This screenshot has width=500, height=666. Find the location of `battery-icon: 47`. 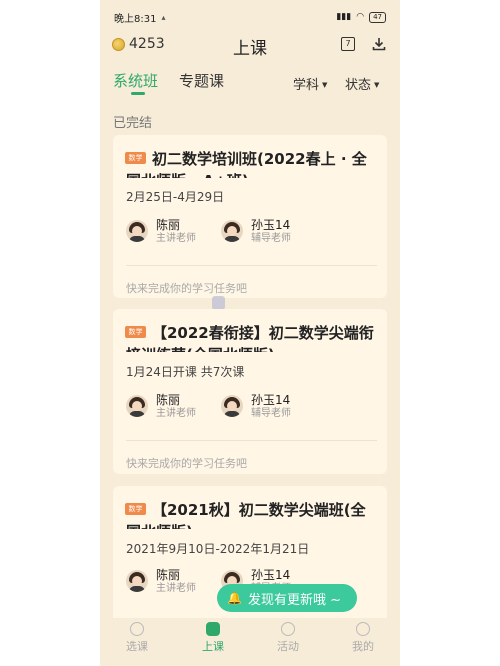

battery-icon: 47 is located at coordinates (377, 17).